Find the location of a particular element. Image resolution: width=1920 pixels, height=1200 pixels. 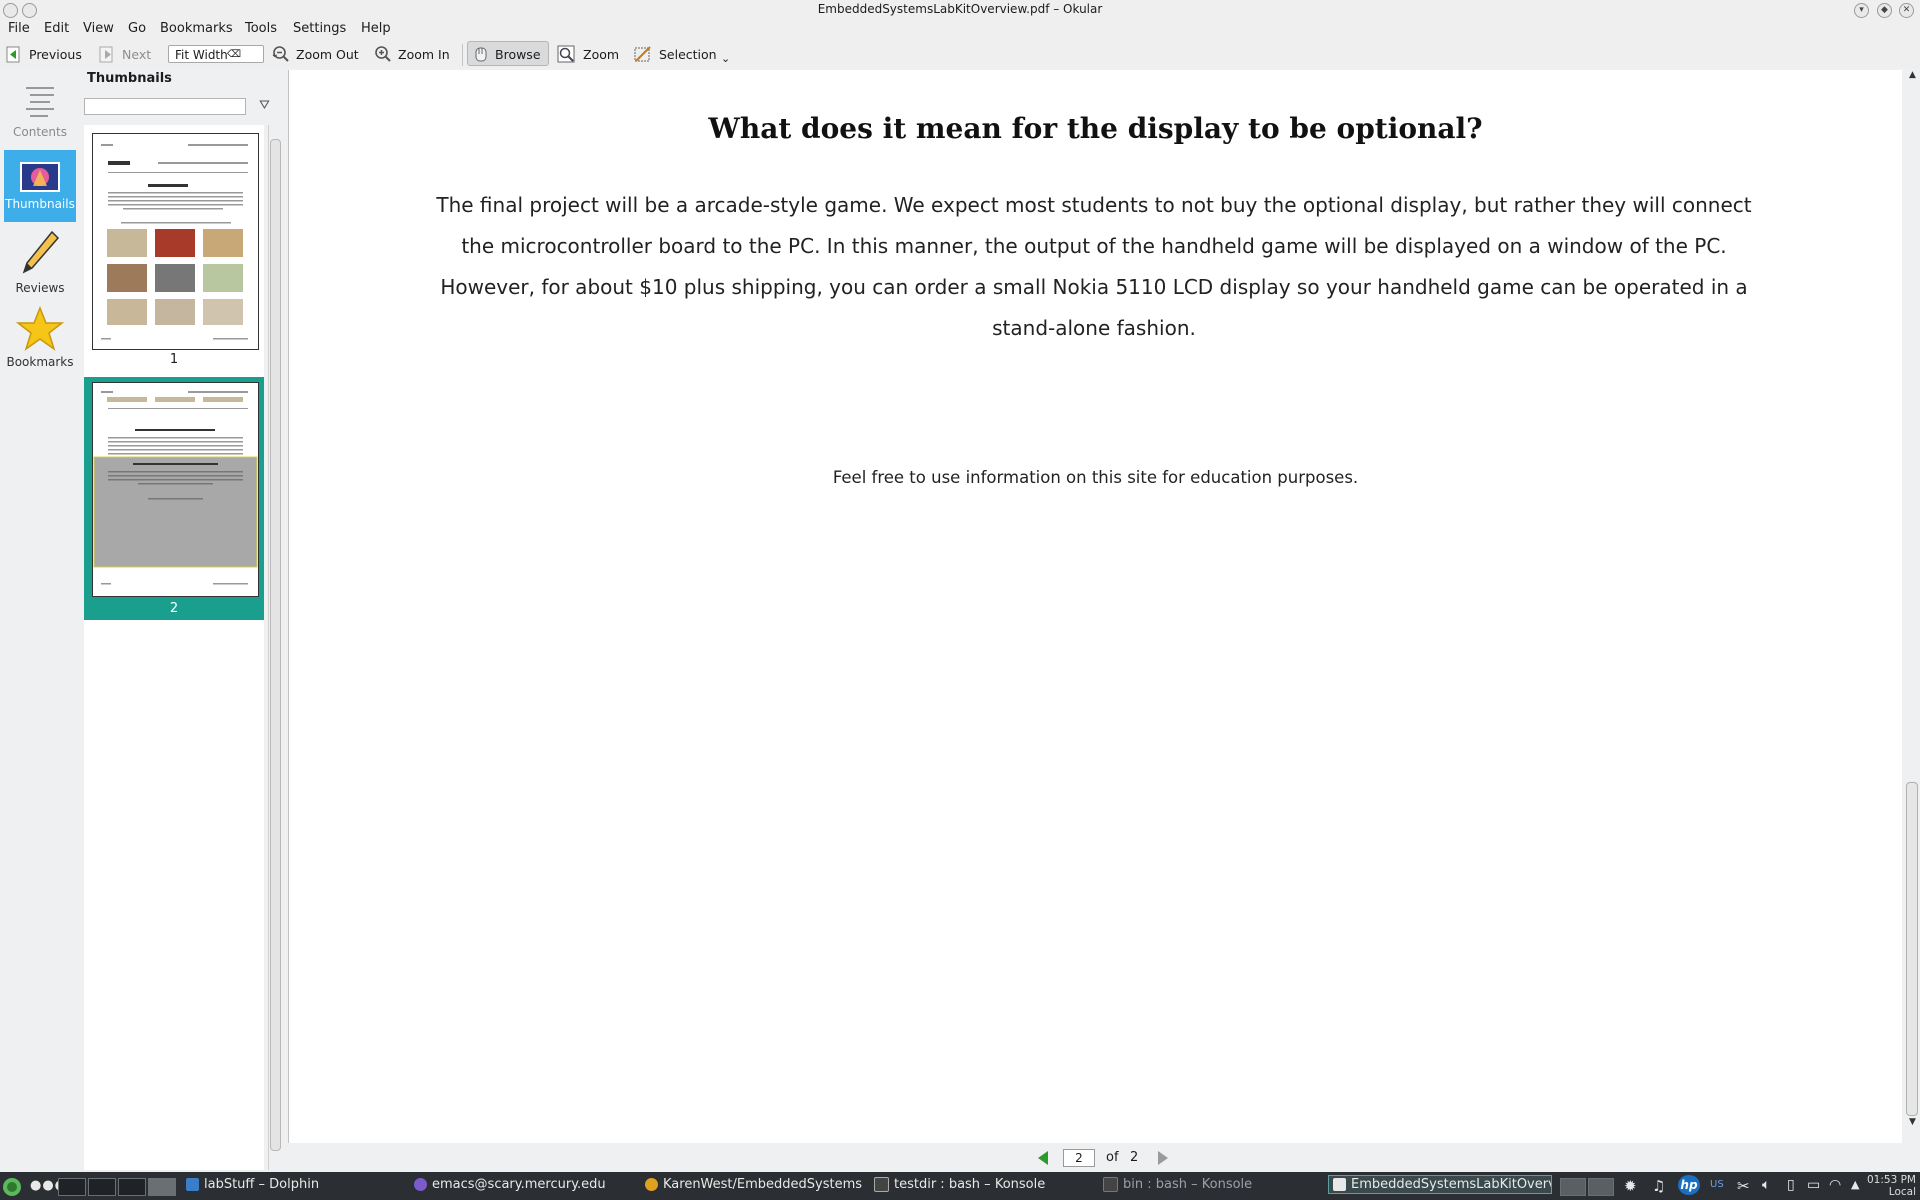

browse-tool: Browse is located at coordinates (507, 54).